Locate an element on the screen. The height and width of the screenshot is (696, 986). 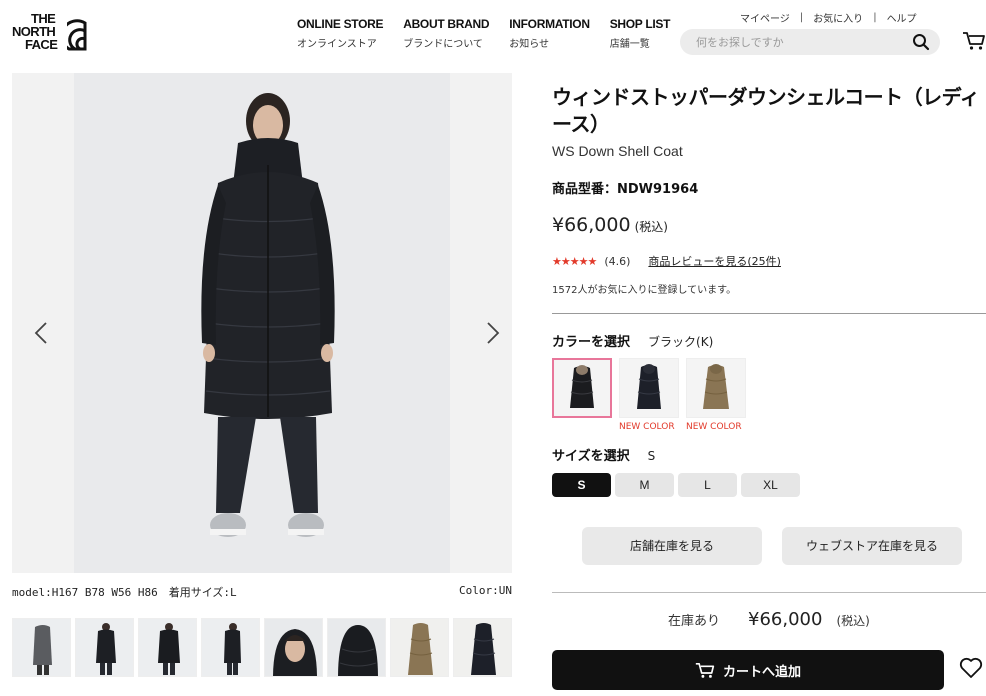
color-selector-label: カラーを選択 ブラック(K) is located at coordinates (632, 340).